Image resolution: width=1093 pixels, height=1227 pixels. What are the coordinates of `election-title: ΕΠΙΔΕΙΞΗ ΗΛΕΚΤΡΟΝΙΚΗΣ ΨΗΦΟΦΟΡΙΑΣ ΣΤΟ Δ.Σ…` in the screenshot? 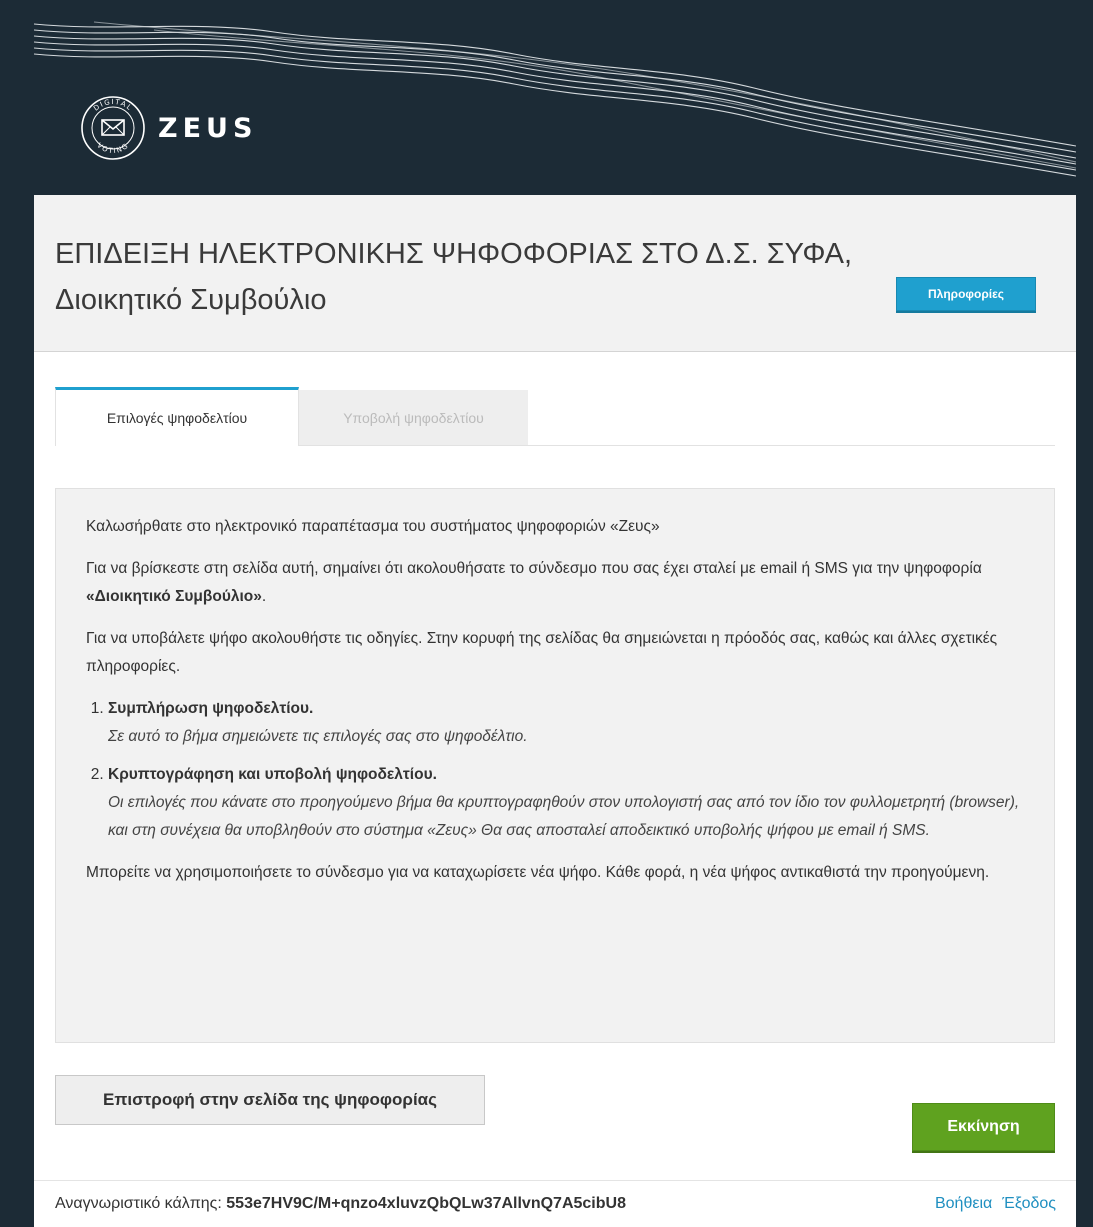 It's located at (454, 277).